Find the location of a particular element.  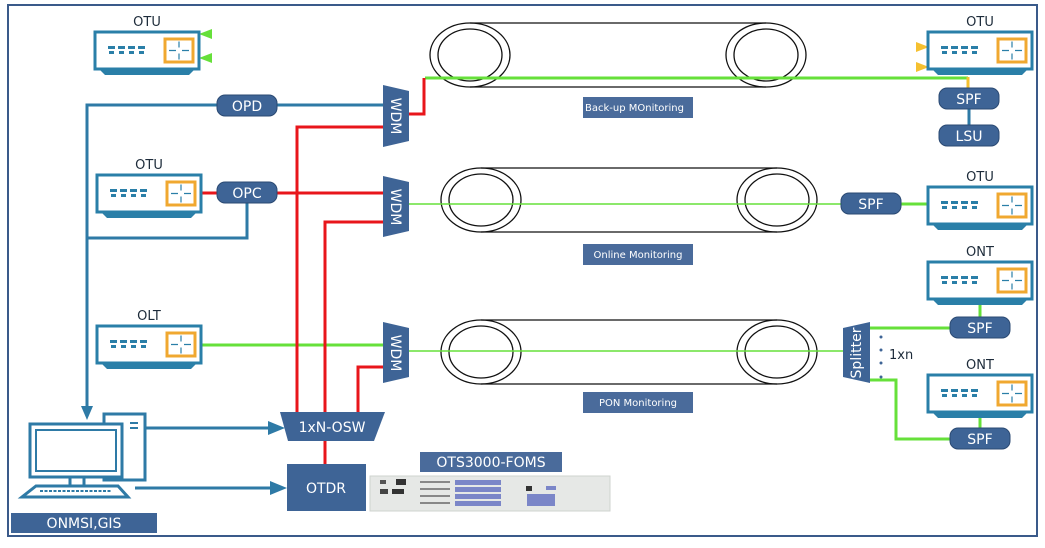

wdm-bottom: WDM is located at coordinates (396, 352).